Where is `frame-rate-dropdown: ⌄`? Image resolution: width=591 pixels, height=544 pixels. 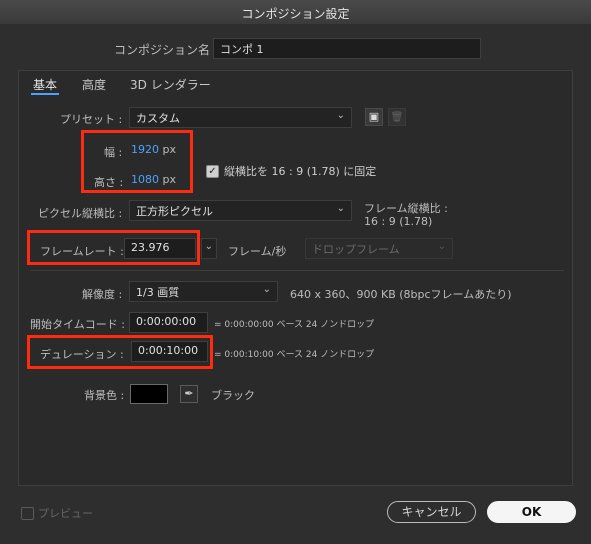 frame-rate-dropdown: ⌄ is located at coordinates (209, 248).